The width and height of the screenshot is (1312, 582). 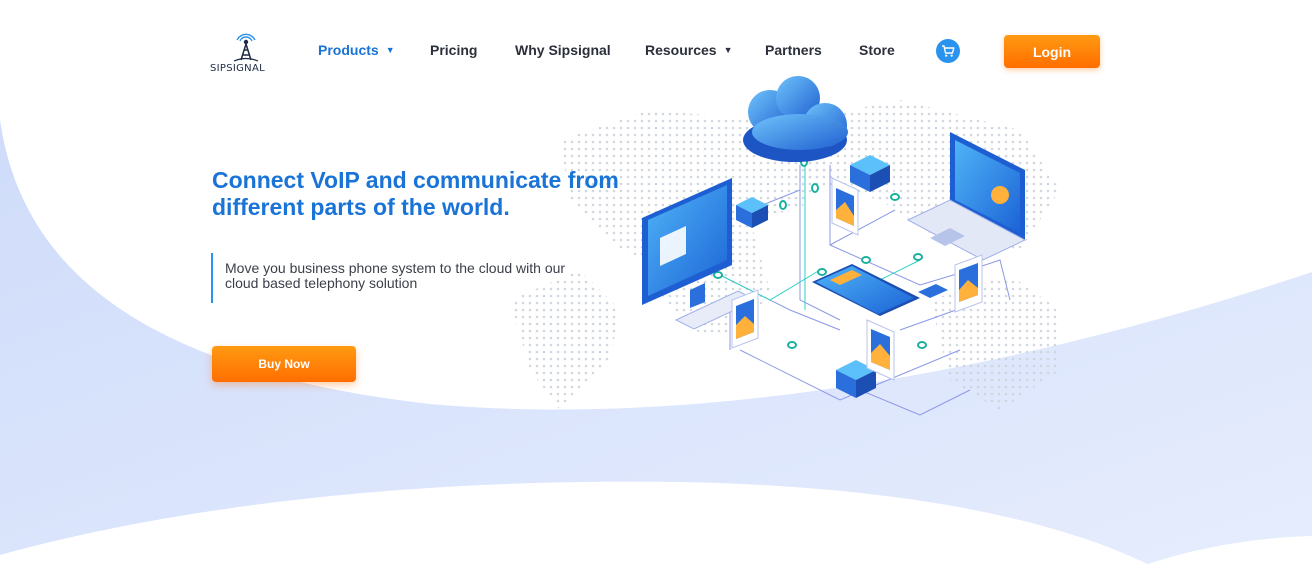 I want to click on nav-store: Store, so click(x=877, y=50).